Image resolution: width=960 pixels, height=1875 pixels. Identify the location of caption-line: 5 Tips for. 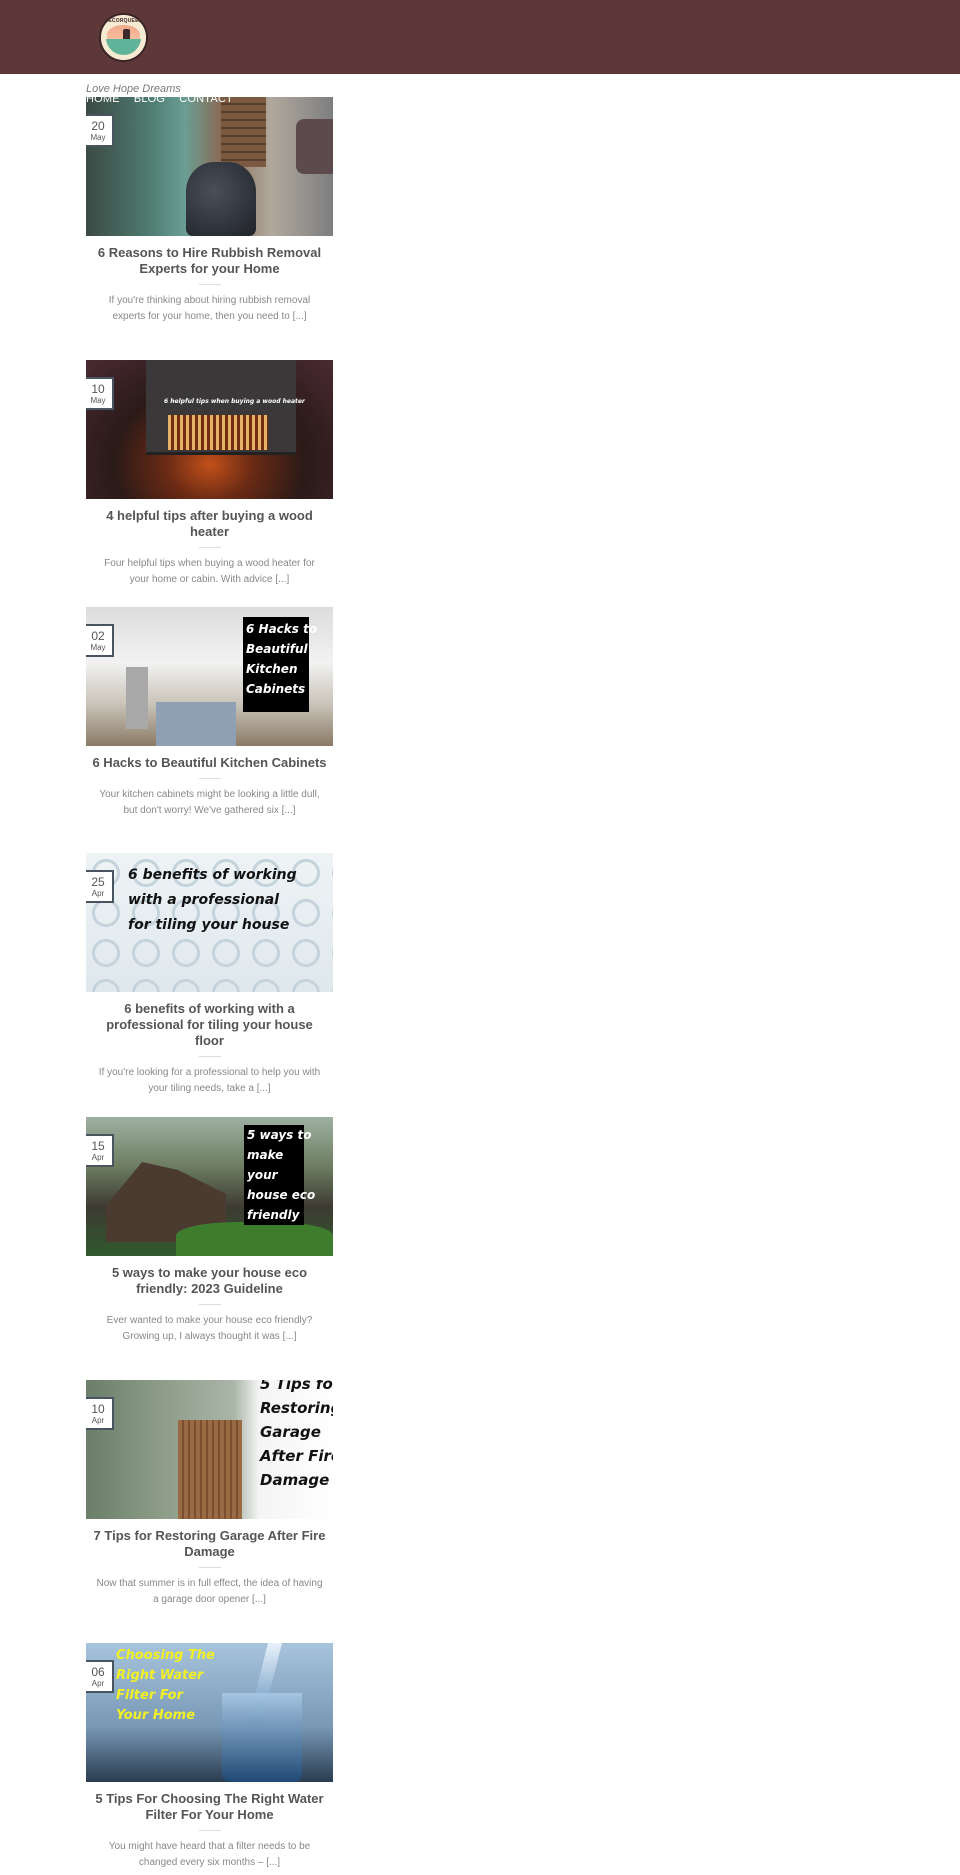
(296, 1386).